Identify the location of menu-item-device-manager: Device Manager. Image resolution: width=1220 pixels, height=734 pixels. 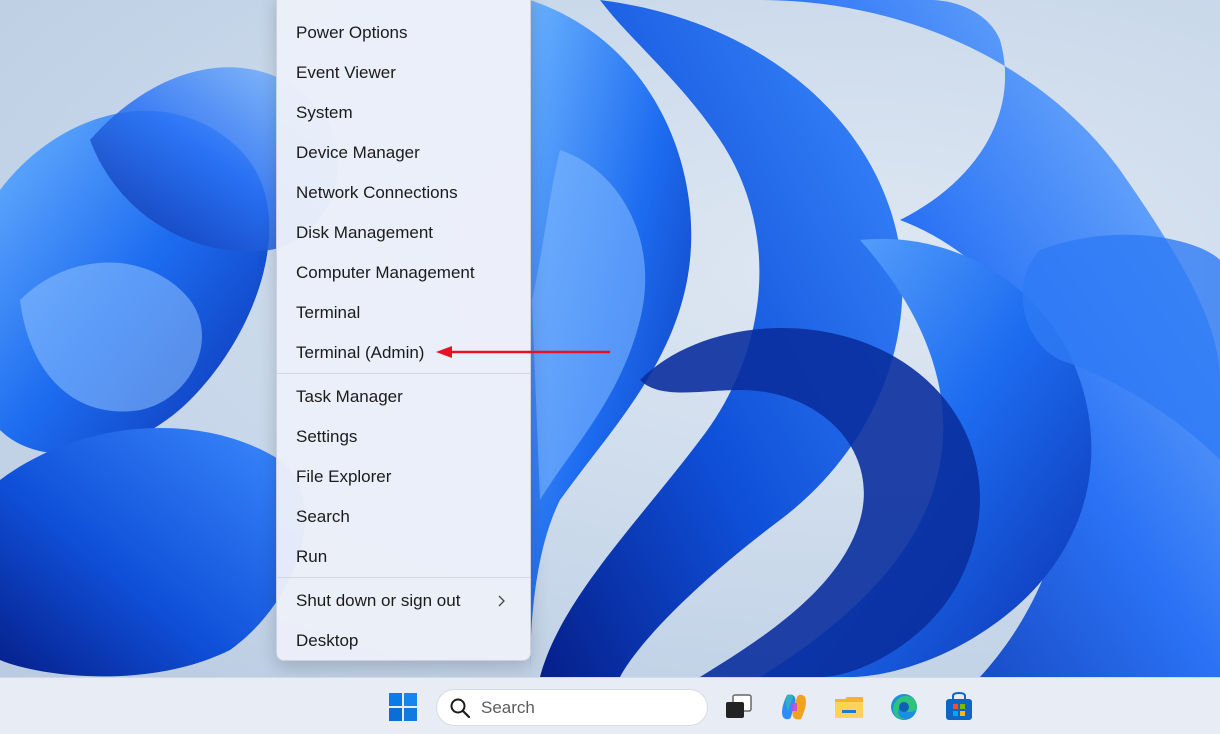
(404, 153).